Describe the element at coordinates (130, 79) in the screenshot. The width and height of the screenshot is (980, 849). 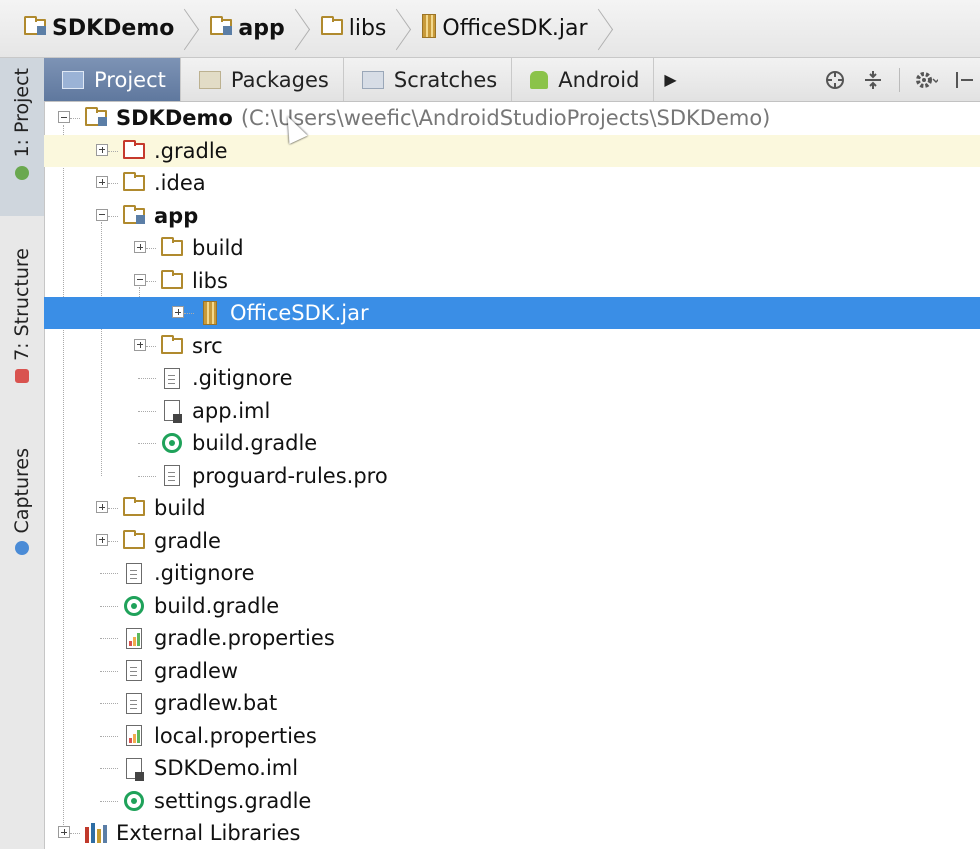
I see `tab-label: Project` at that location.